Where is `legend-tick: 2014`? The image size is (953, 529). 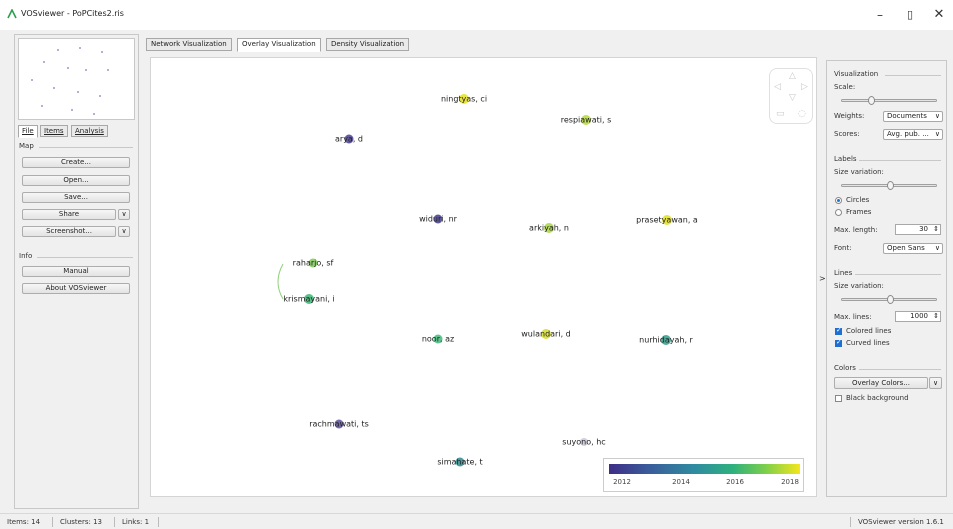 legend-tick: 2014 is located at coordinates (681, 482).